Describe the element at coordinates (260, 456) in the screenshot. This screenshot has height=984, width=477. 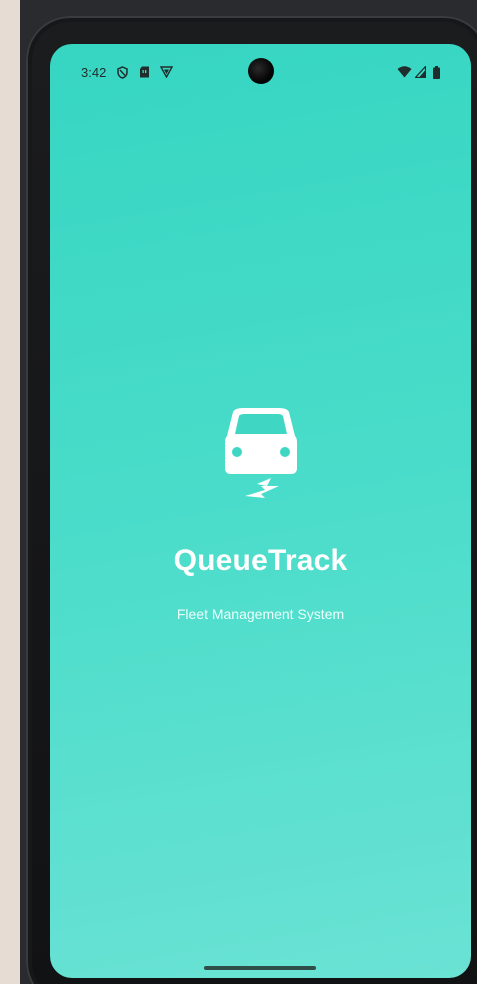
I see `car-charging-icon` at that location.